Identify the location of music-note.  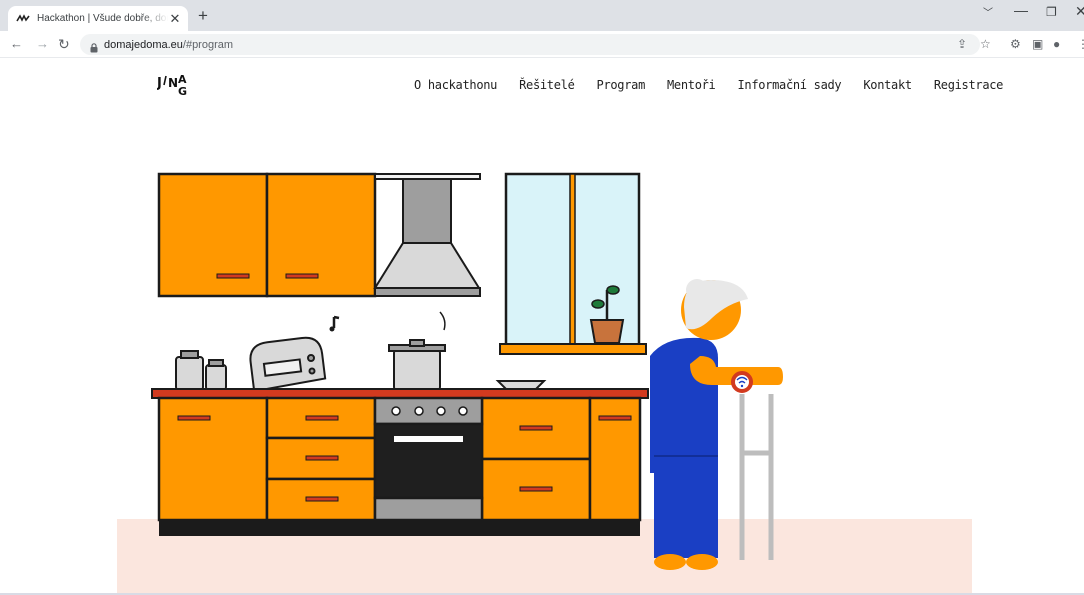
(336, 321).